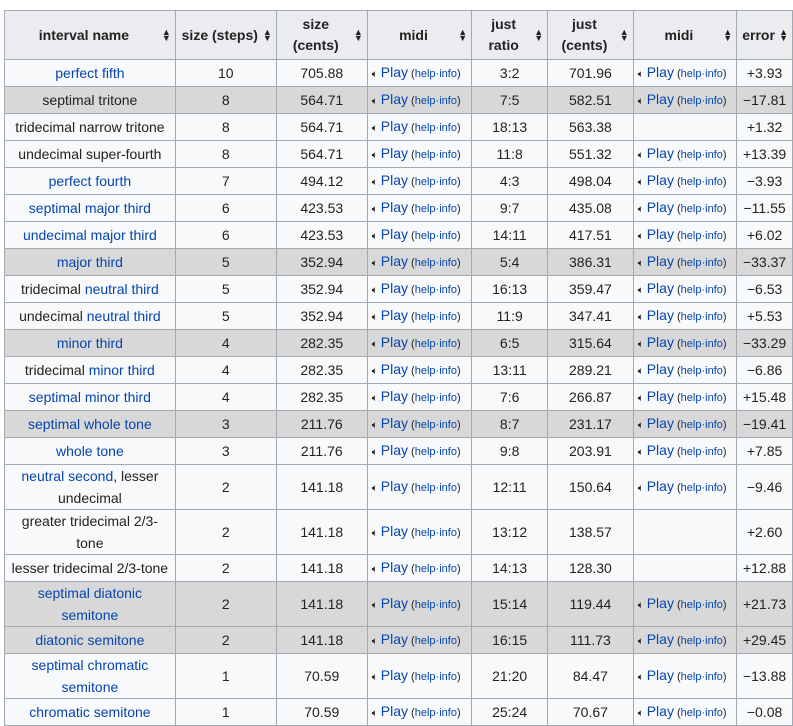 This screenshot has height=726, width=793. Describe the element at coordinates (225, 35) in the screenshot. I see `column-header: size (steps) ▲ ▼` at that location.